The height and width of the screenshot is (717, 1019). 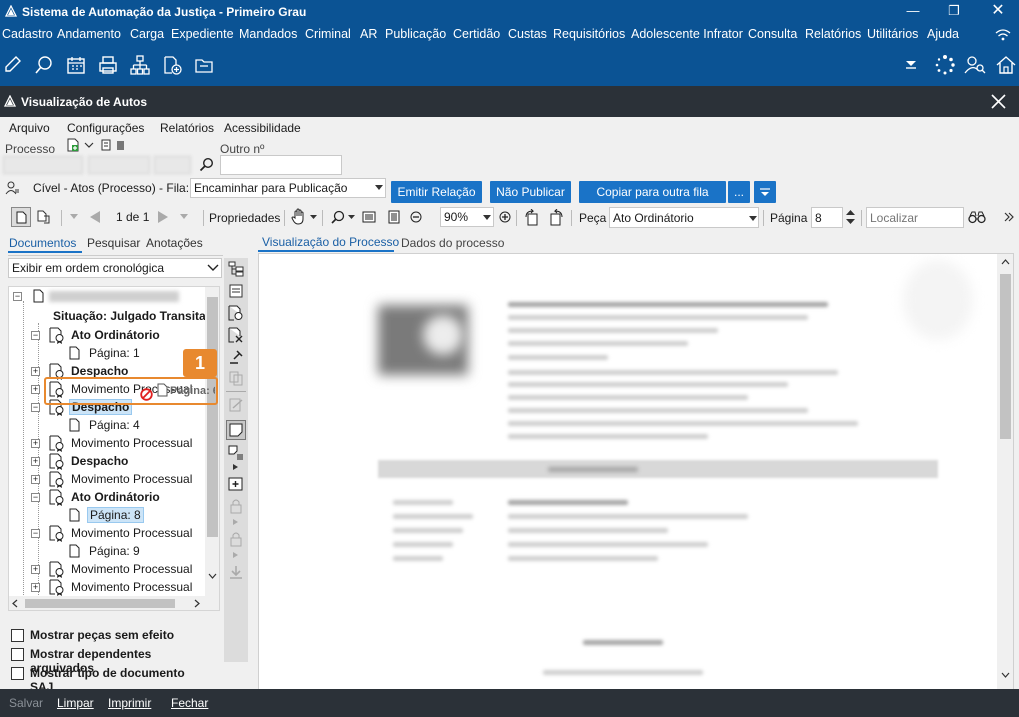 What do you see at coordinates (1009, 217) in the screenshot?
I see `overflow-chevron-icon` at bounding box center [1009, 217].